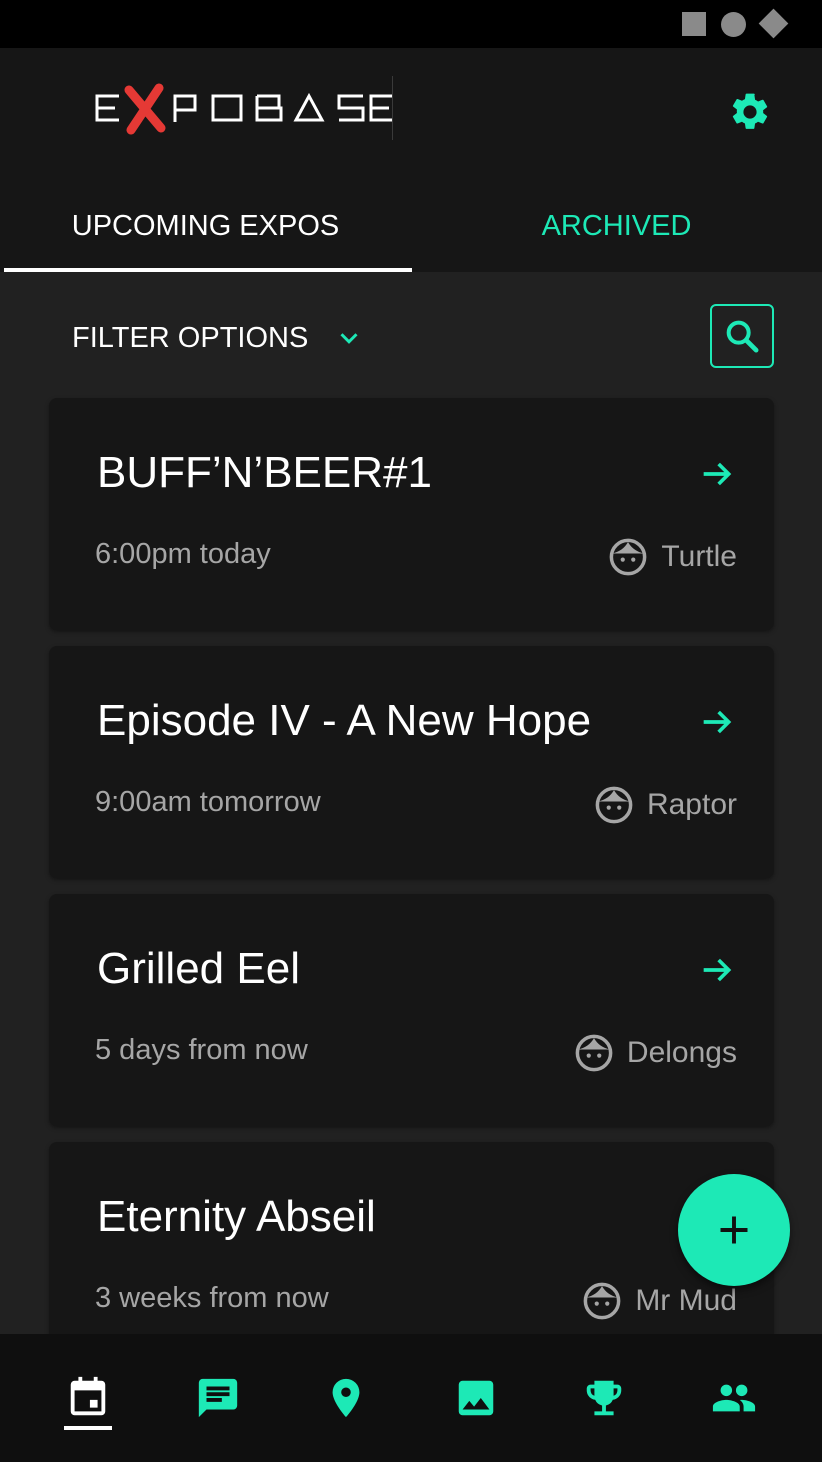  I want to click on expo-host: Mr Mud, so click(659, 1301).